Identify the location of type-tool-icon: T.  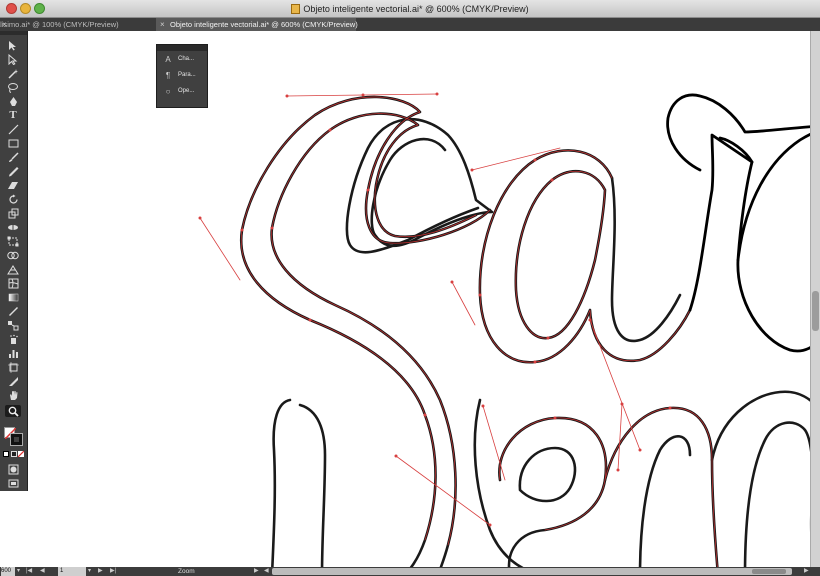
(13, 115).